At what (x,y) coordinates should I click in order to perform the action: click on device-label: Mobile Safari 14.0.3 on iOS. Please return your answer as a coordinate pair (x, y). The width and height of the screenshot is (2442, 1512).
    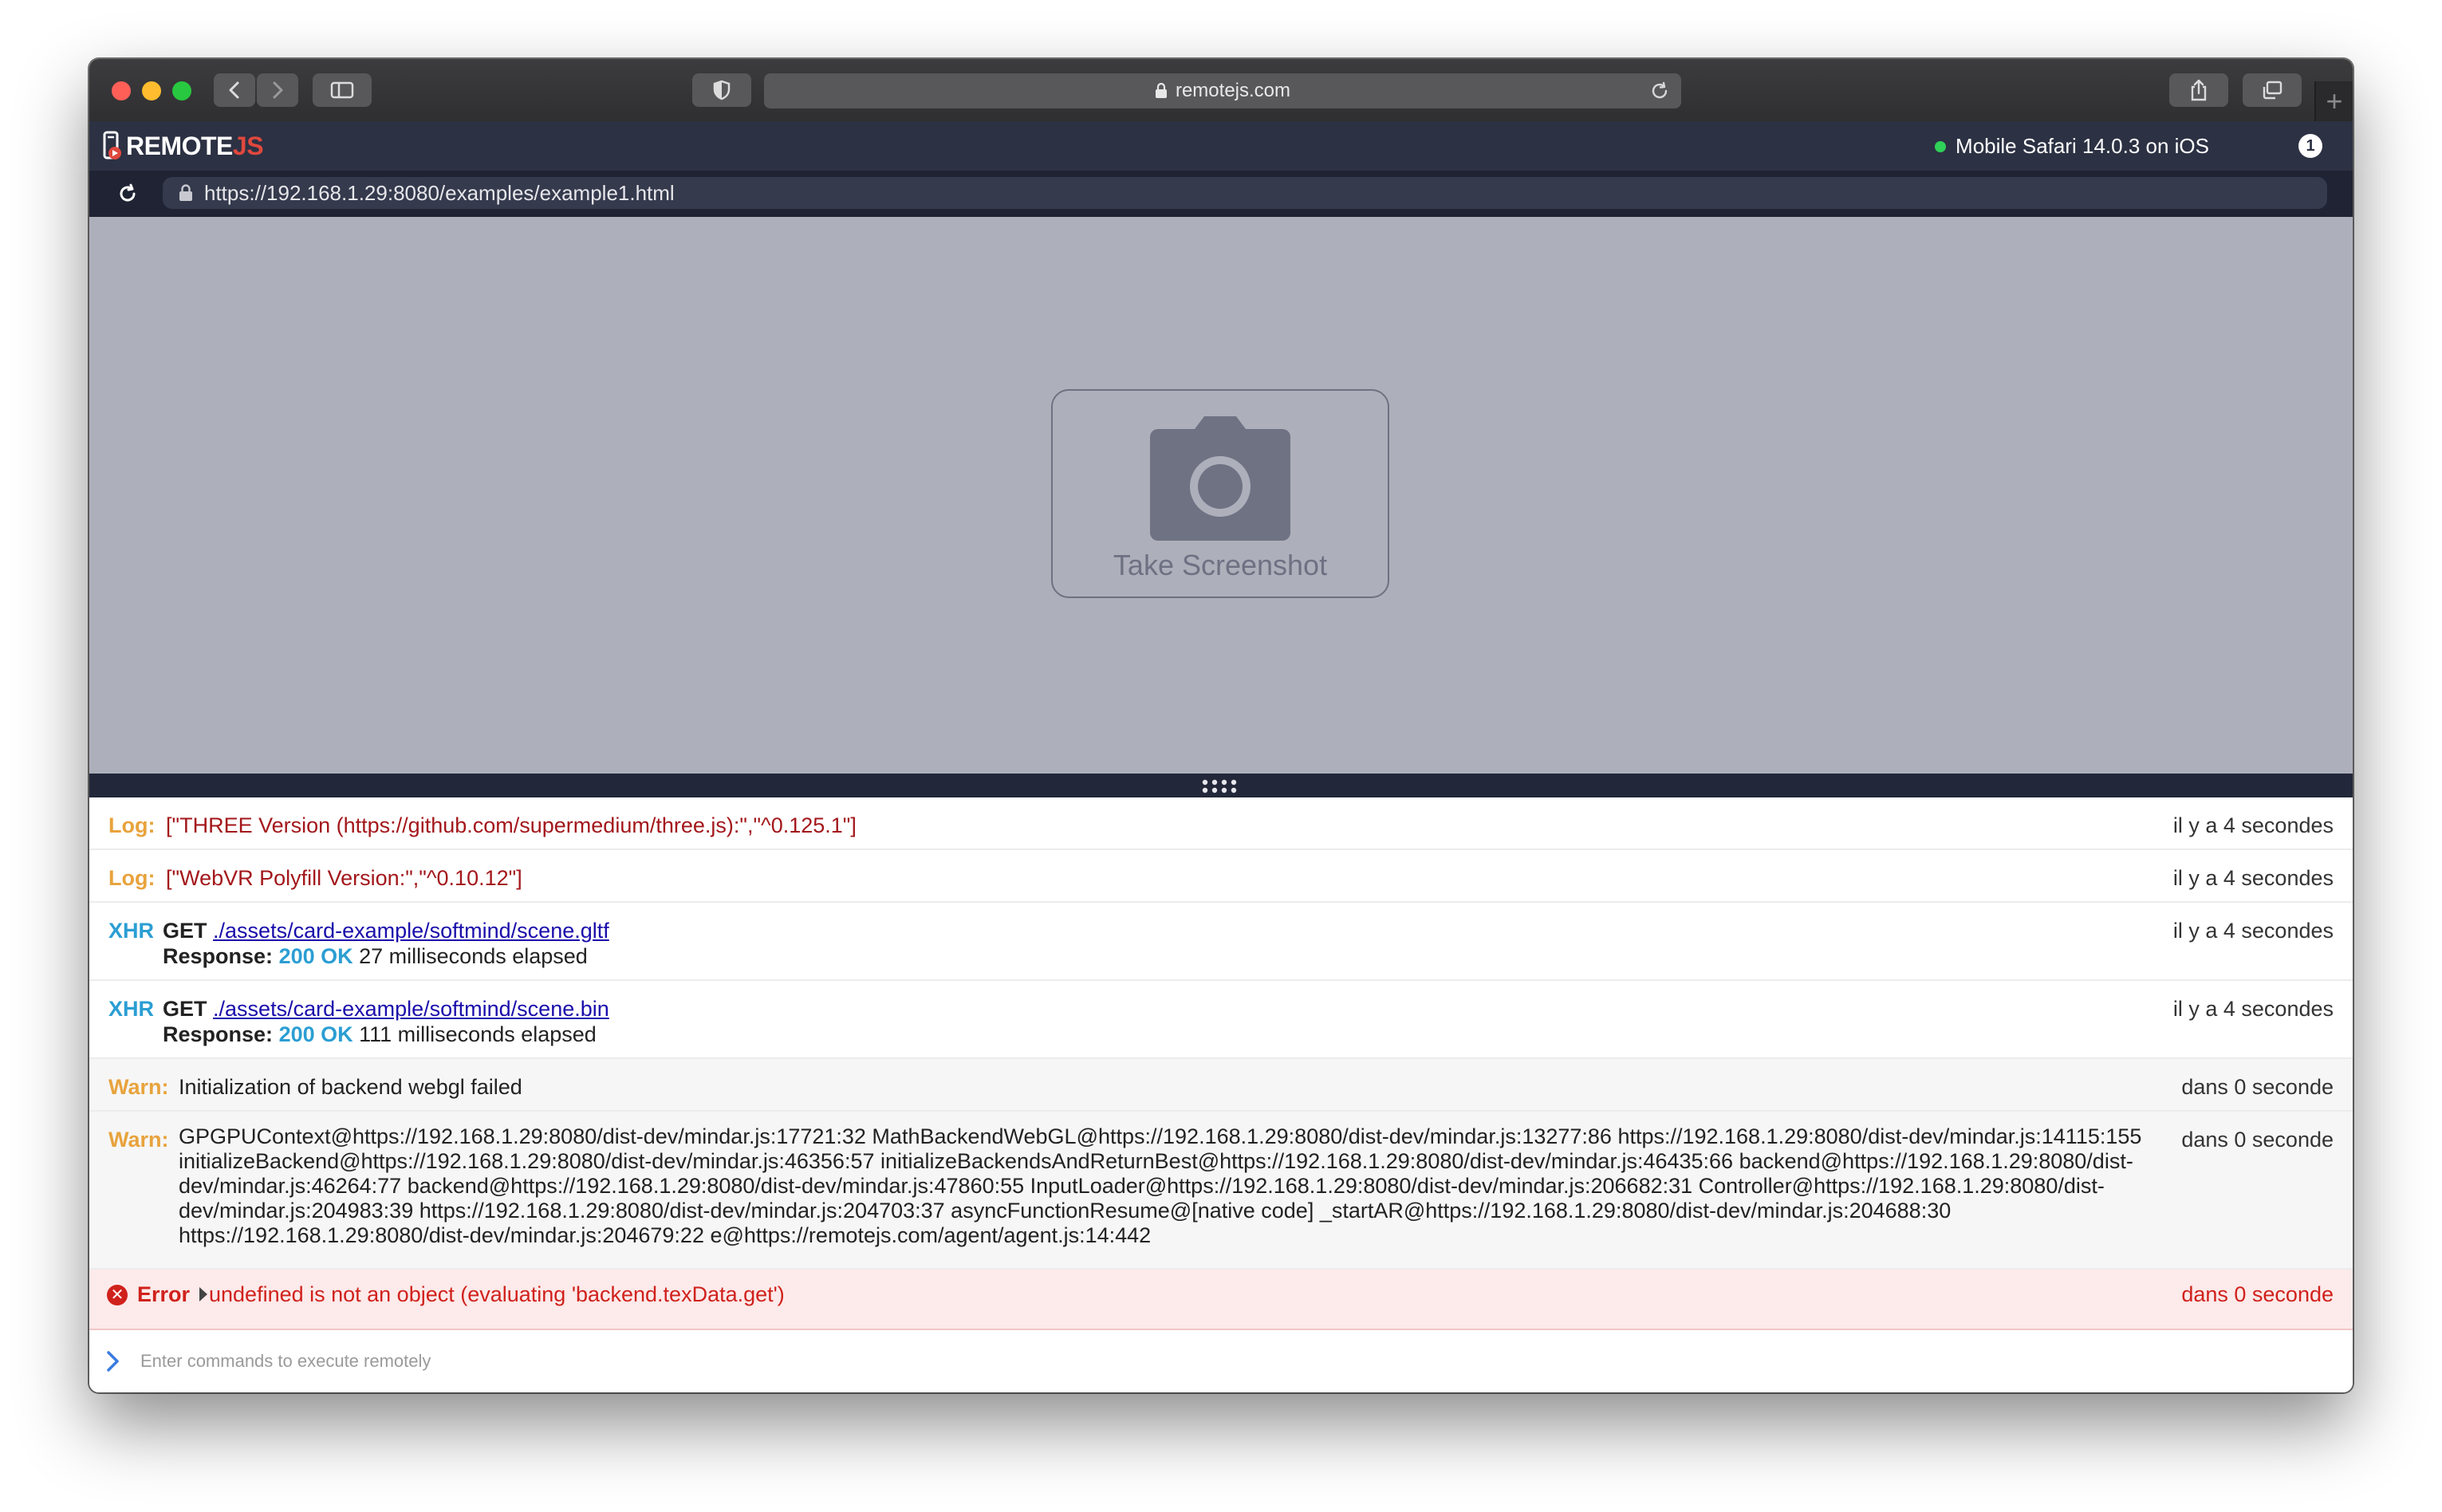
    Looking at the image, I should click on (2082, 146).